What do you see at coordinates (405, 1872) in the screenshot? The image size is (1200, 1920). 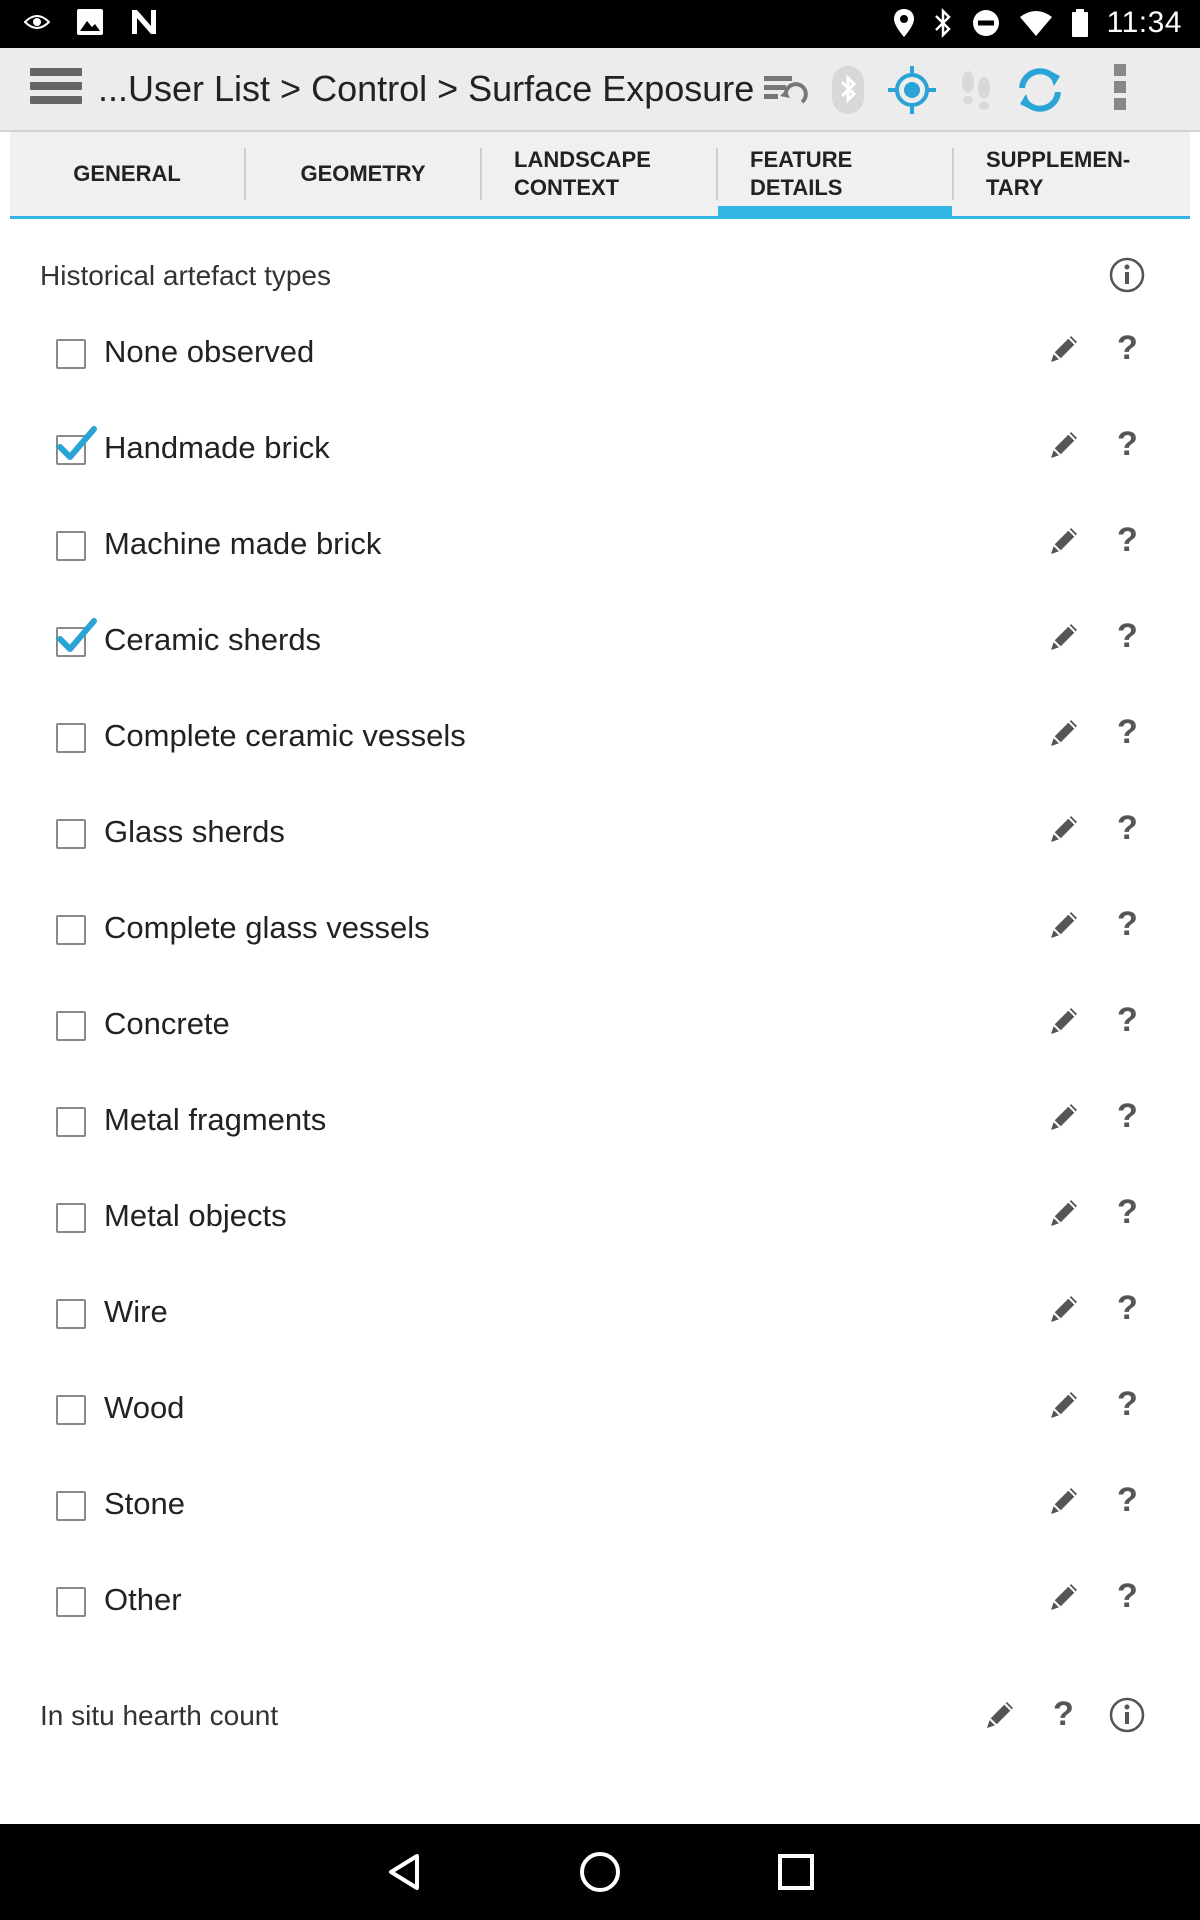 I see `back-icon` at bounding box center [405, 1872].